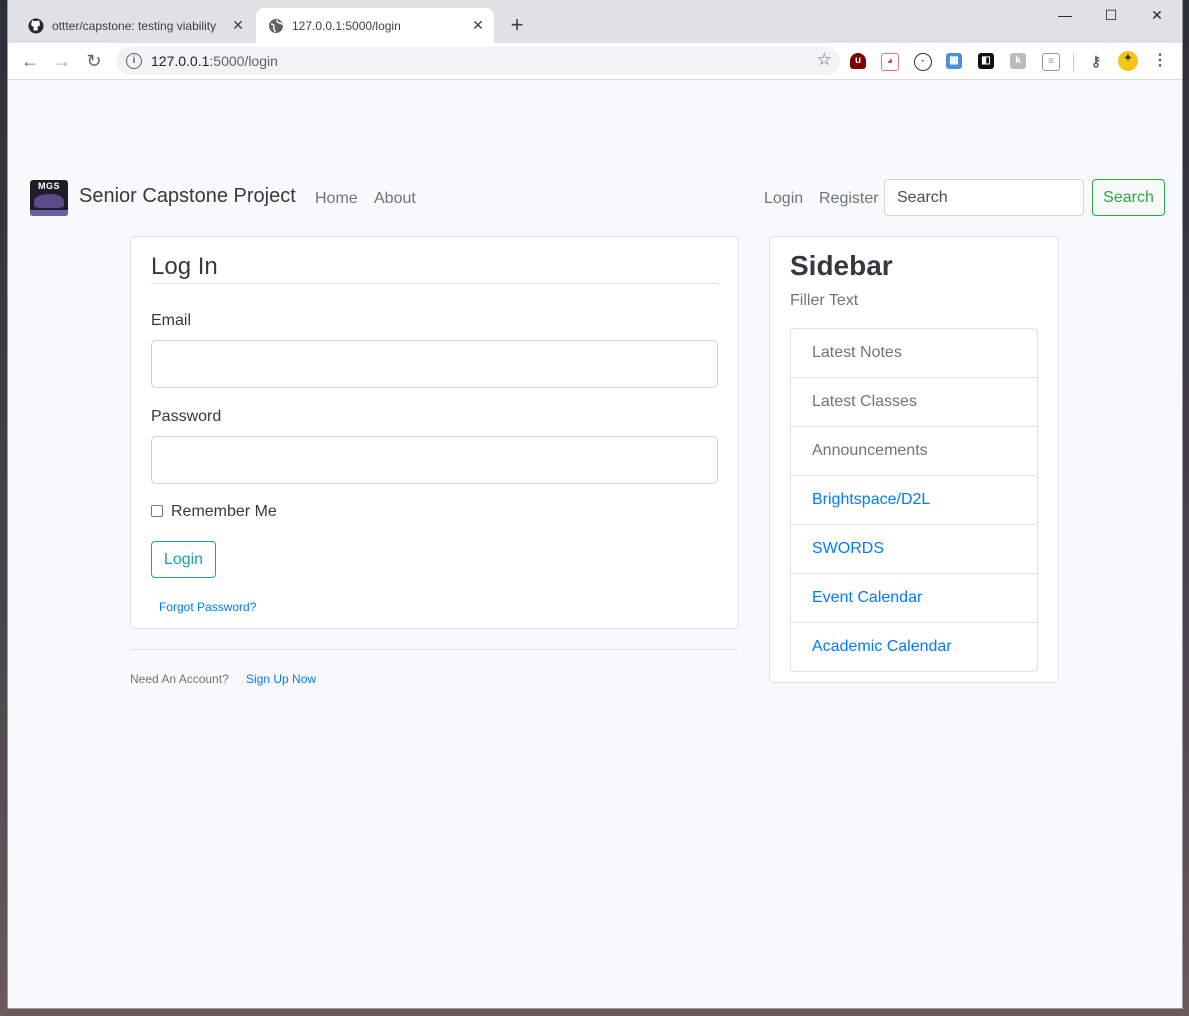  What do you see at coordinates (1018, 61) in the screenshot?
I see `gray-extension-icon: k` at bounding box center [1018, 61].